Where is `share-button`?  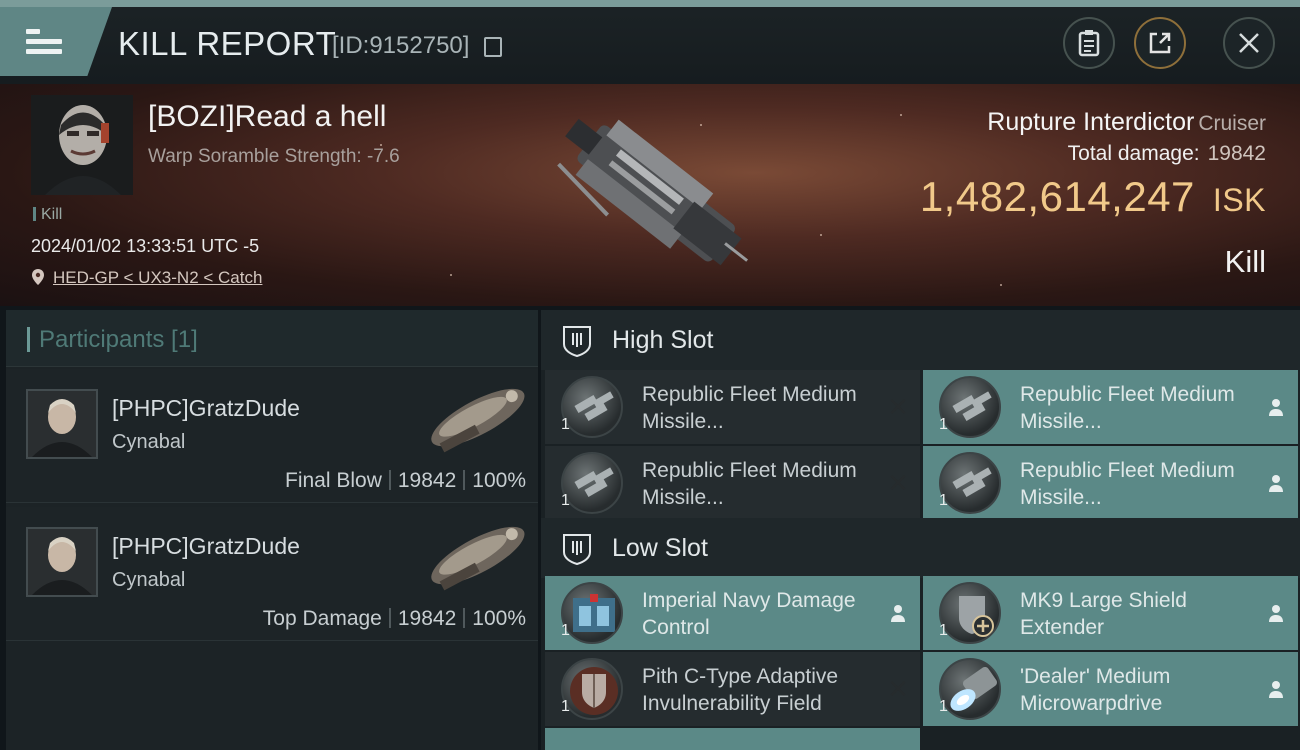
share-button is located at coordinates (1160, 43).